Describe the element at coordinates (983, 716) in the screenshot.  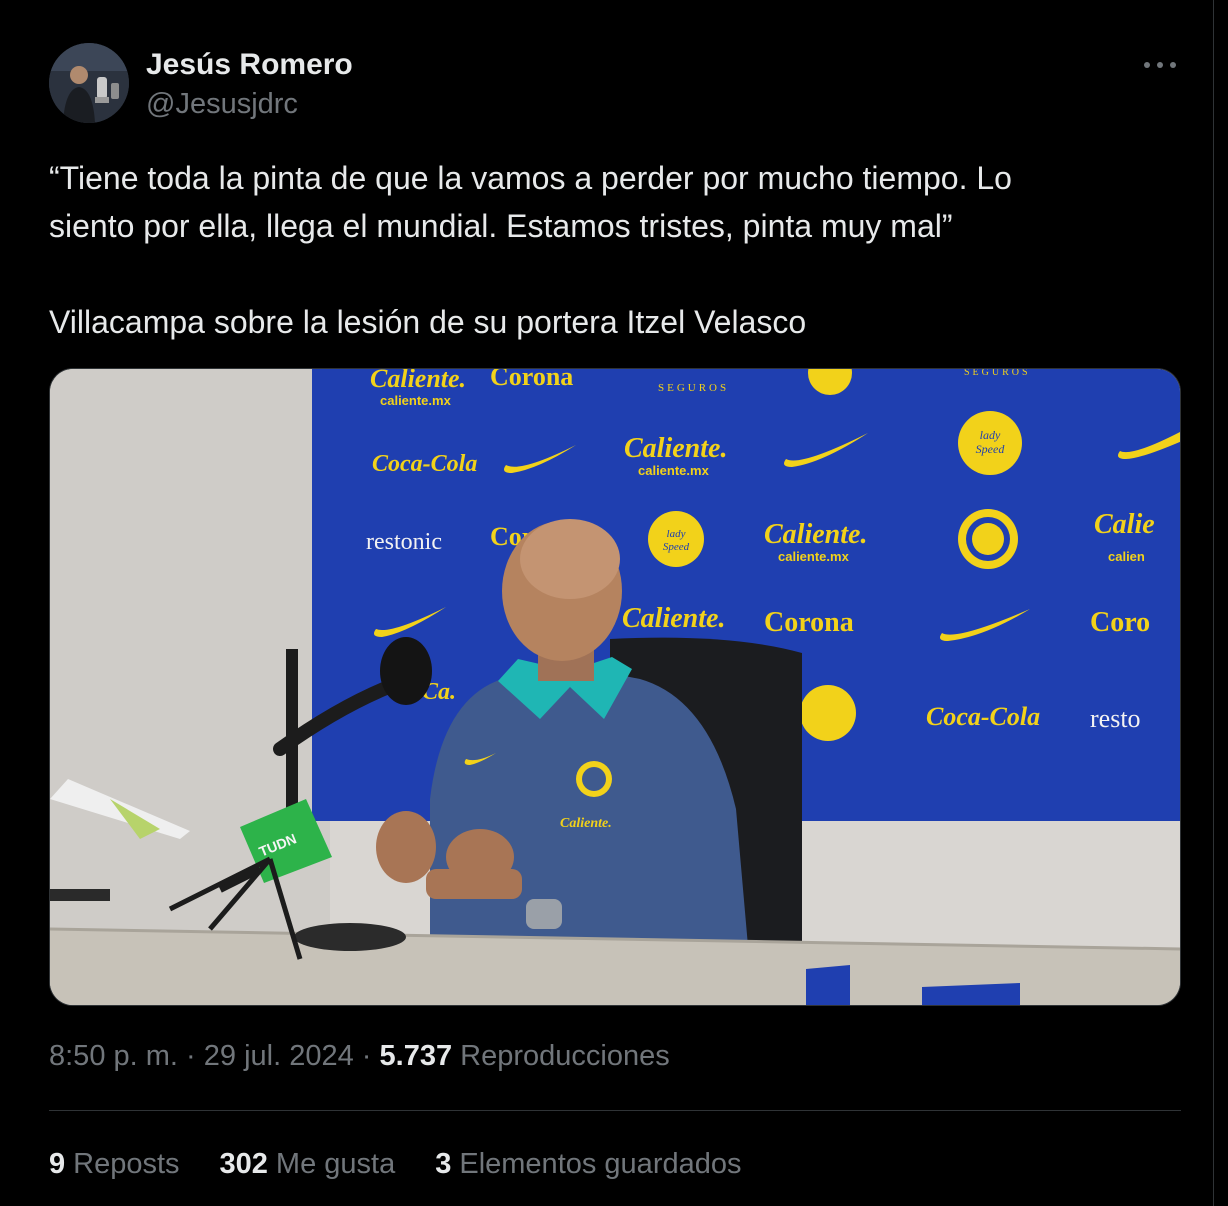
I see `svg-text: Coca-Cola` at that location.